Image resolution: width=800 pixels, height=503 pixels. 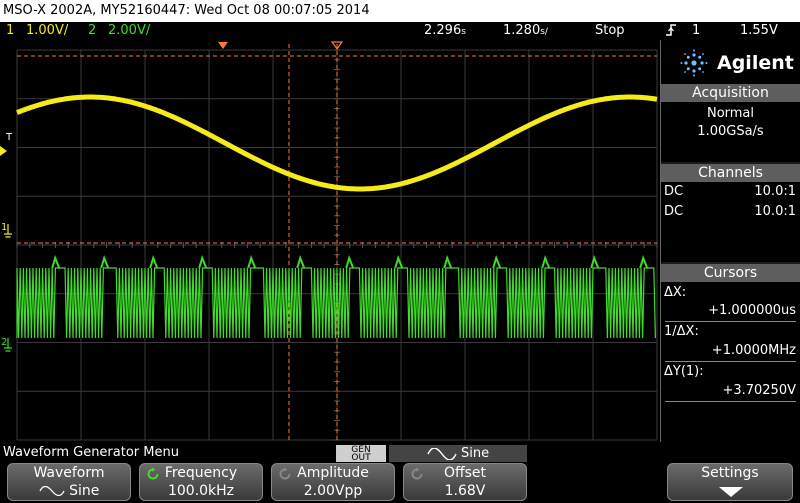 What do you see at coordinates (759, 31) in the screenshot?
I see `trigger-level: 1.55V` at bounding box center [759, 31].